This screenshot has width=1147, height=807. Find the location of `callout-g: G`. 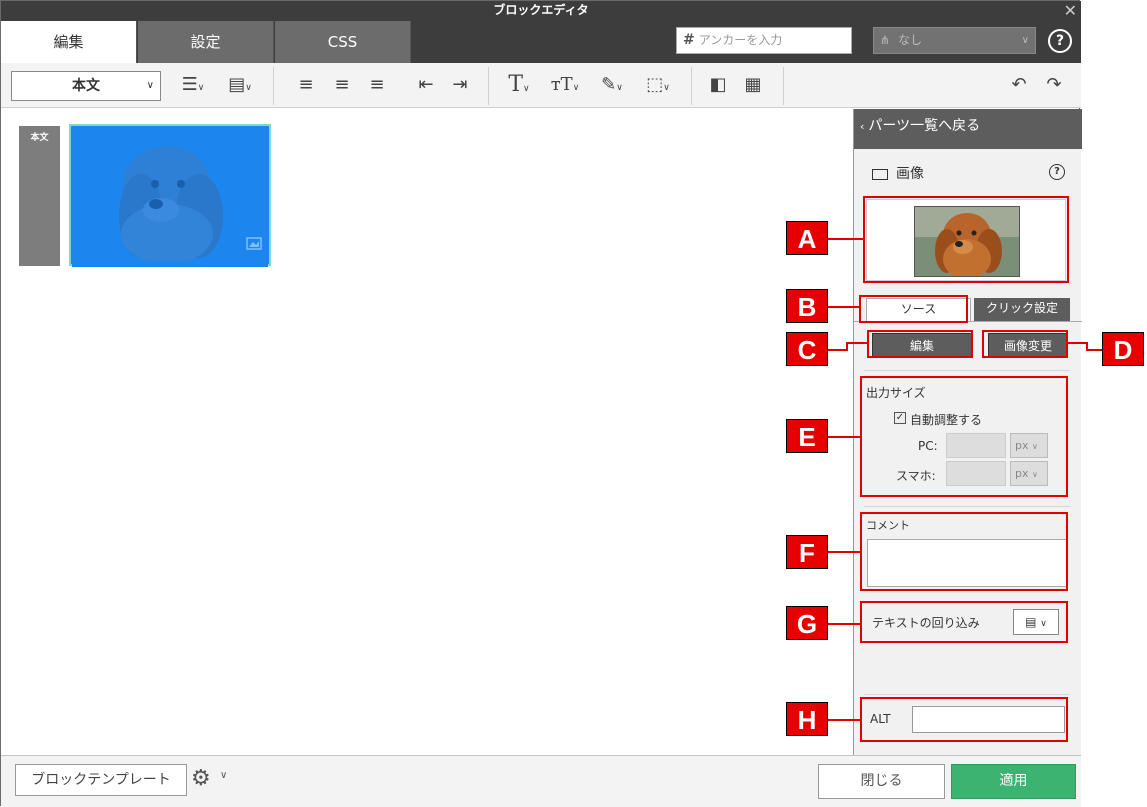

callout-g: G is located at coordinates (807, 623).